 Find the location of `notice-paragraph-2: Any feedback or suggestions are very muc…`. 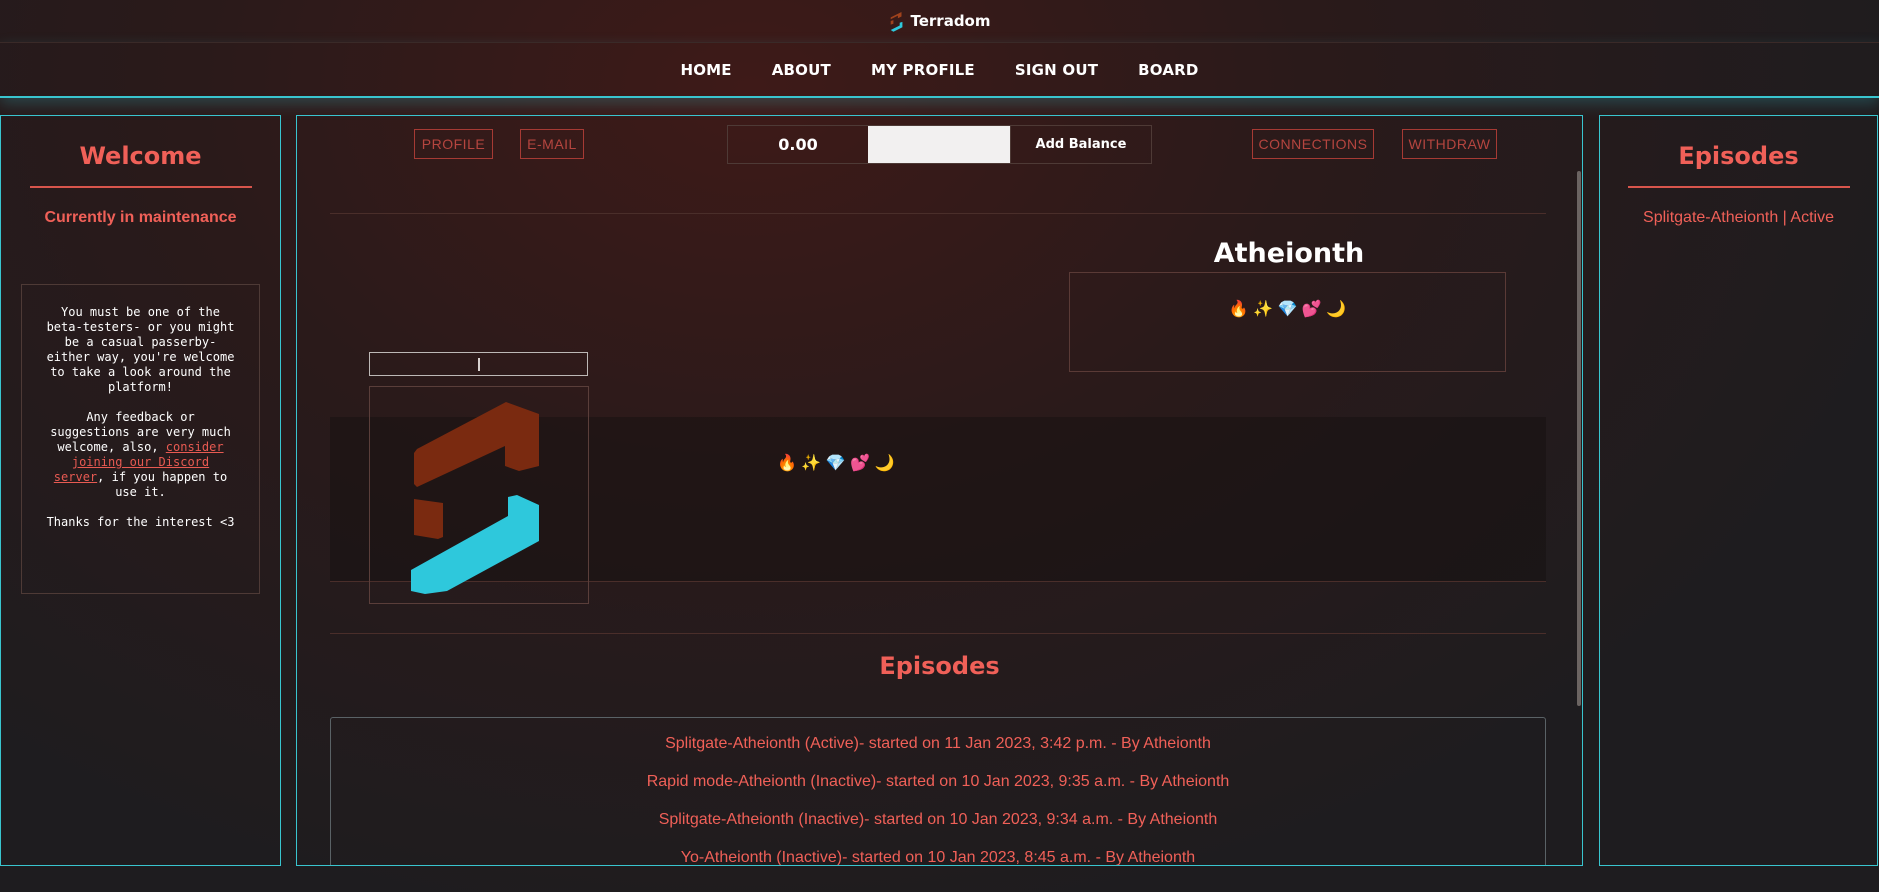

notice-paragraph-2: Any feedback or suggestions are very muc… is located at coordinates (140, 455).